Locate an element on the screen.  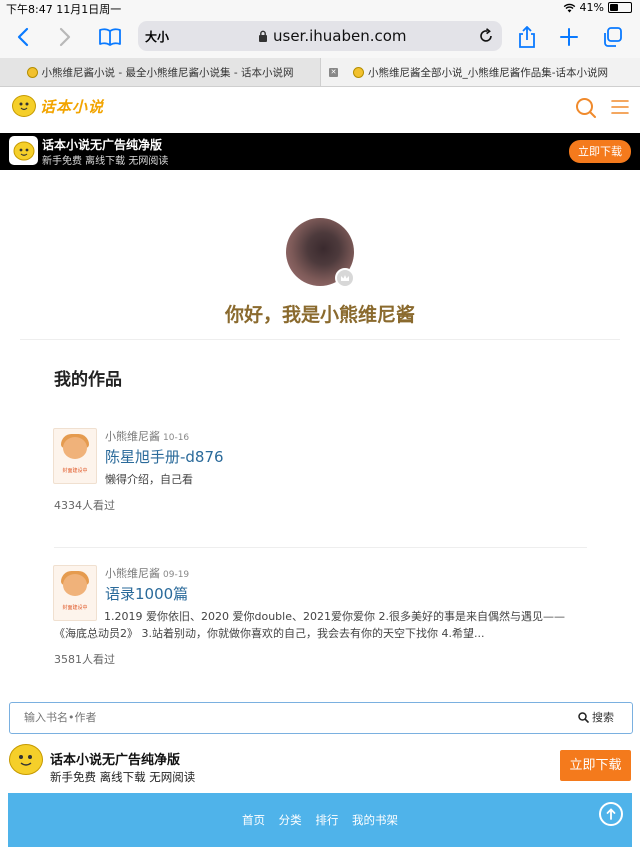
share-icon is located at coordinates (527, 37).